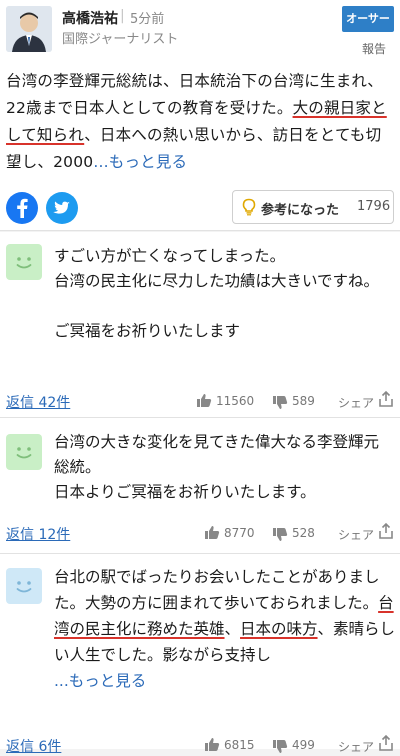  Describe the element at coordinates (38, 534) in the screenshot. I see `reply-count-link: 返信 12件` at that location.